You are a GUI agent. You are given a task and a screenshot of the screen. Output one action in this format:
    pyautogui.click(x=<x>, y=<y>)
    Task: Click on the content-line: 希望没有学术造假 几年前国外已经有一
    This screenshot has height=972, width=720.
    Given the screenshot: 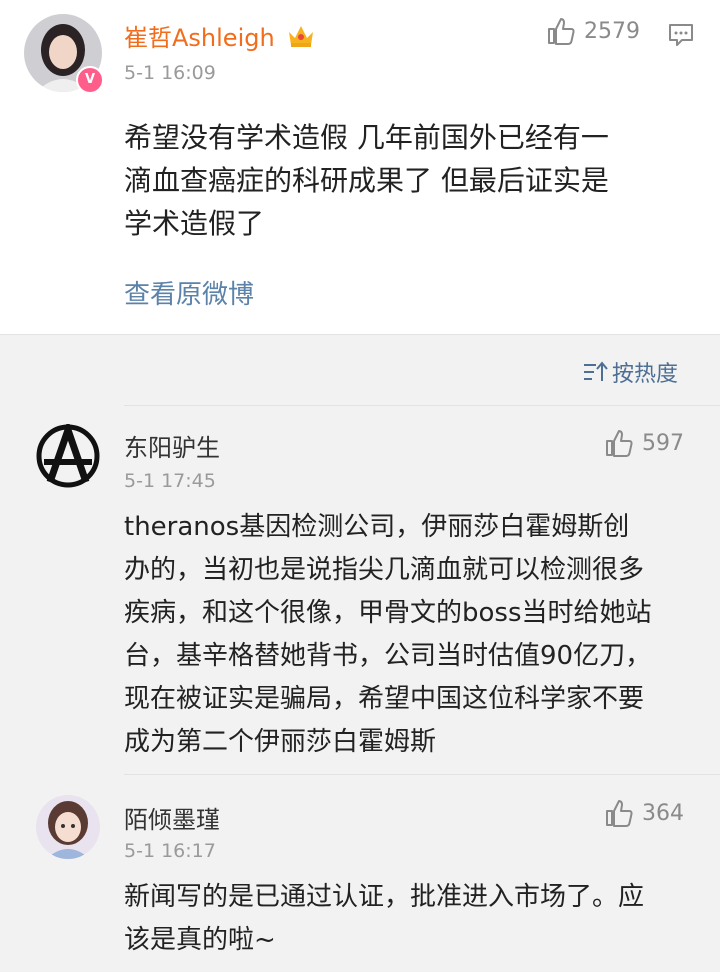 What is the action you would take?
    pyautogui.click(x=366, y=137)
    